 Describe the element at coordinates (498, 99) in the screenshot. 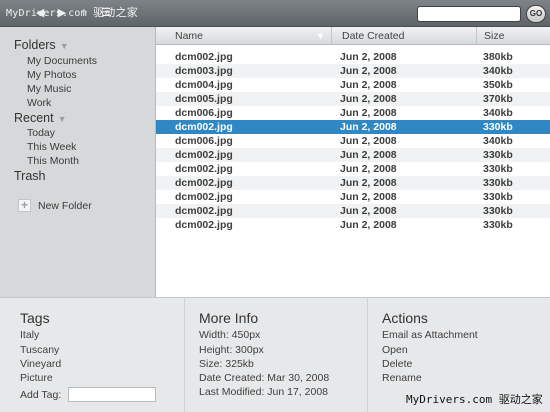

I see `file-size-cell: 370kb` at that location.